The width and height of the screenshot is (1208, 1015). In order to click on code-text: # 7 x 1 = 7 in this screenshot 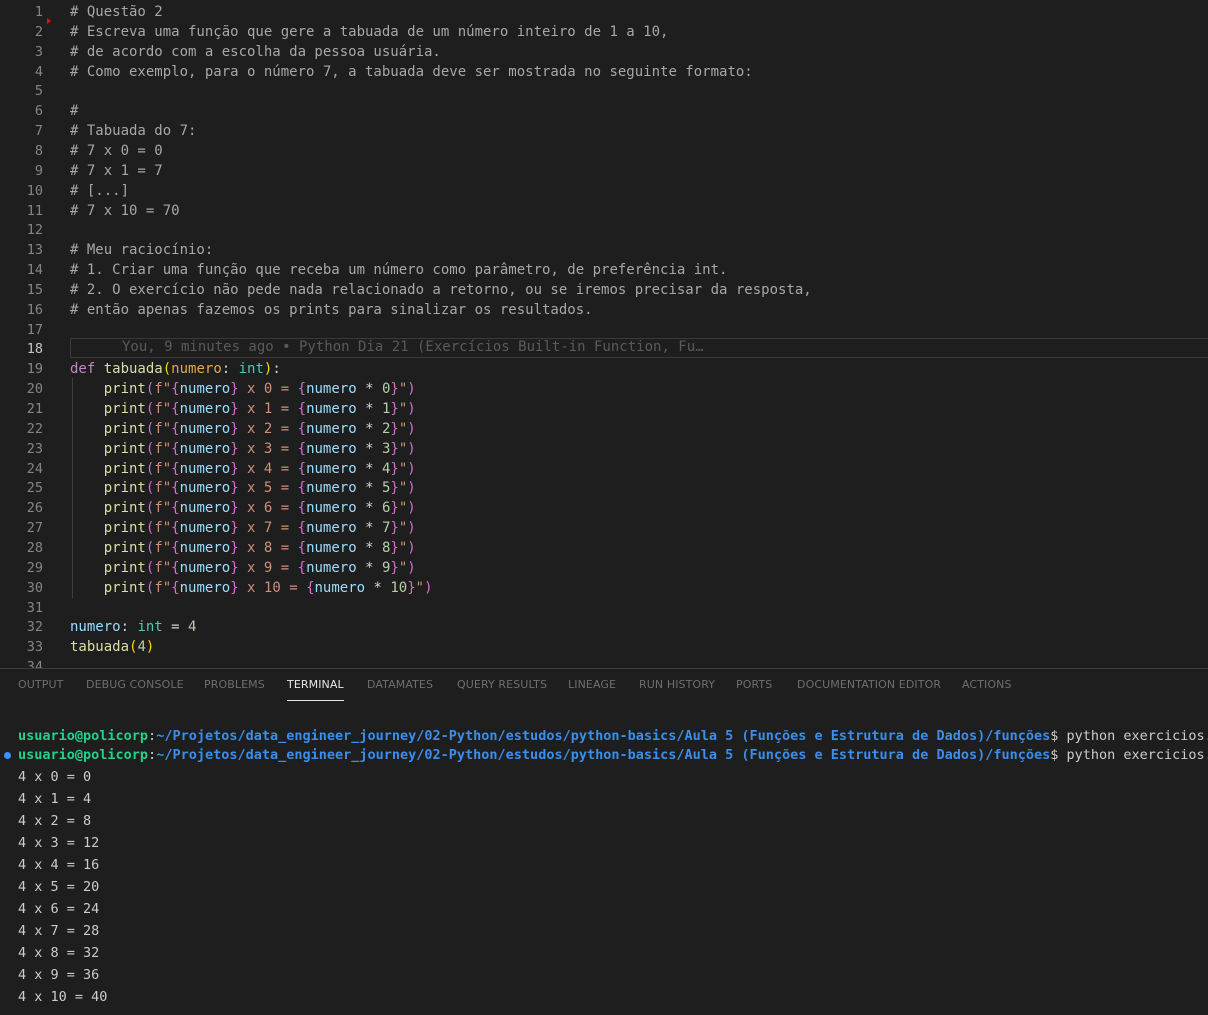, I will do `click(116, 170)`.